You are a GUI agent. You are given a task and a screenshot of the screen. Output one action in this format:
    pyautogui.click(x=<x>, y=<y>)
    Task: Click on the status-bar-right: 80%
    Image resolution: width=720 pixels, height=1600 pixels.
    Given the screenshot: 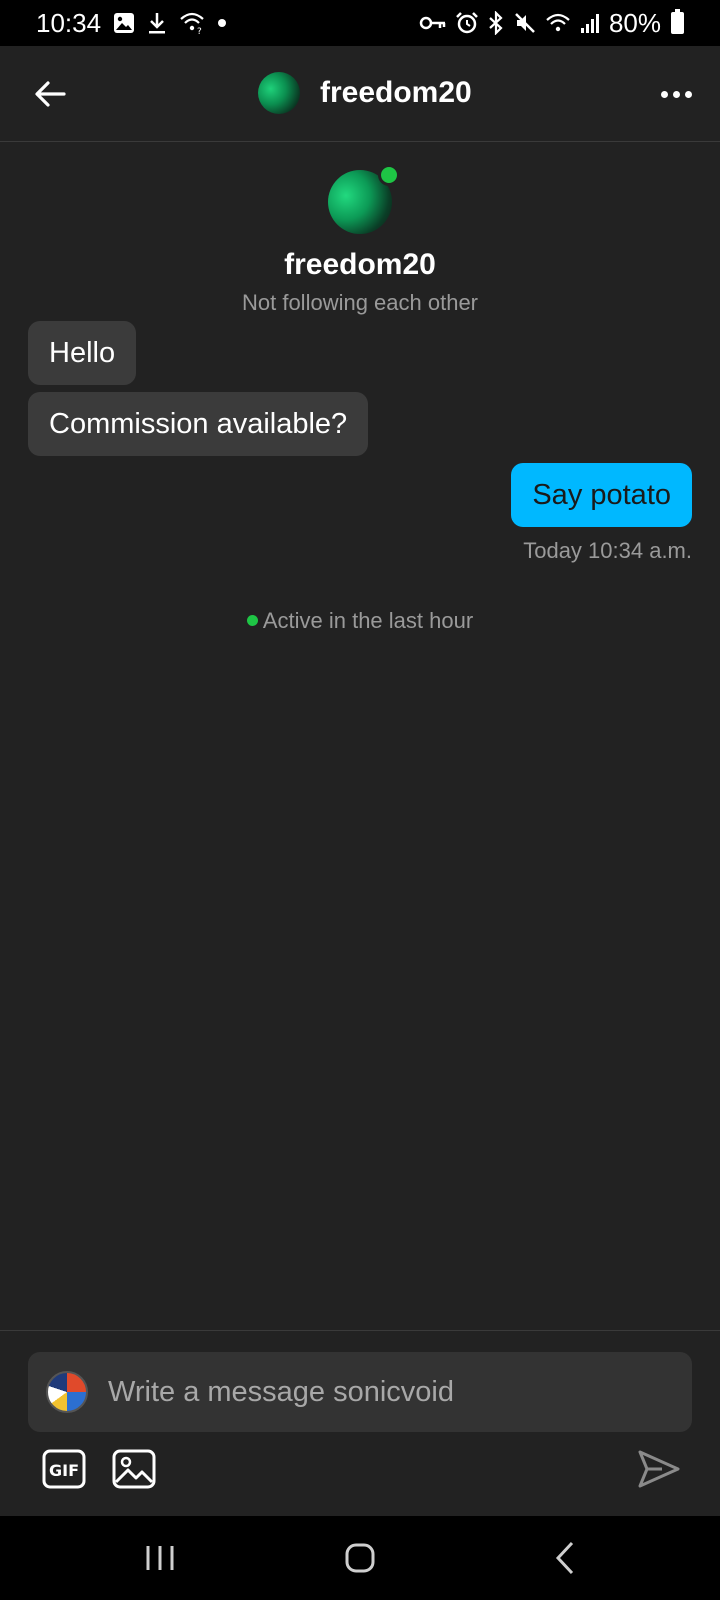 What is the action you would take?
    pyautogui.click(x=551, y=23)
    